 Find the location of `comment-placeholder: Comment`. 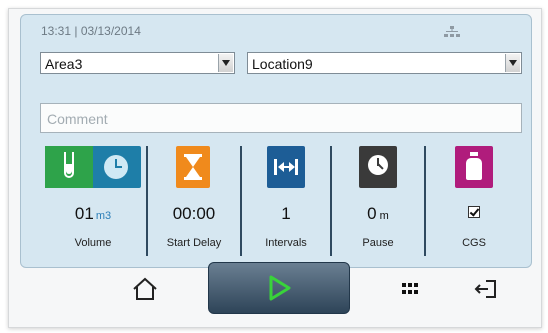

comment-placeholder: Comment is located at coordinates (77, 119).